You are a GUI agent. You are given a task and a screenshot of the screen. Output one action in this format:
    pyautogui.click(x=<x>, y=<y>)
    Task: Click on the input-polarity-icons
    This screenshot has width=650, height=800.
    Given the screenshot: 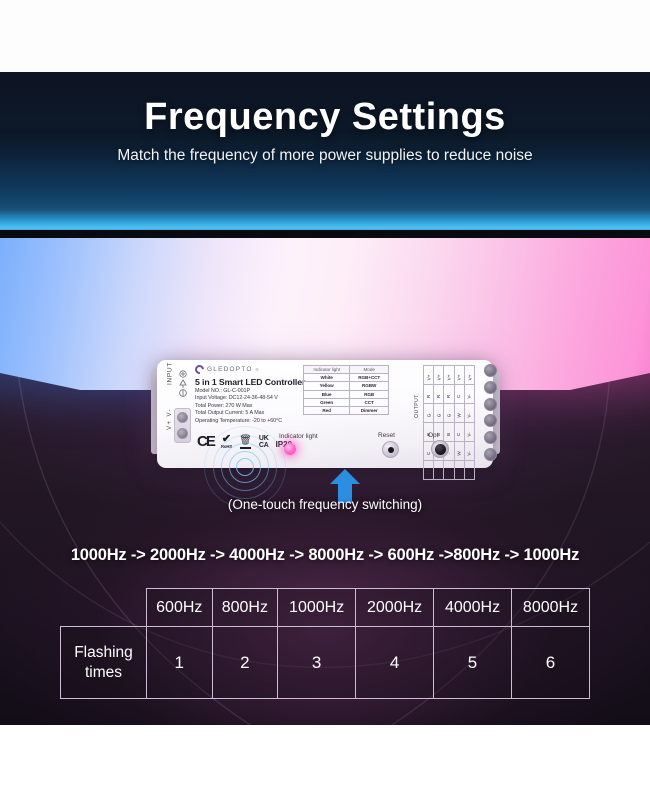 What is the action you would take?
    pyautogui.click(x=183, y=383)
    